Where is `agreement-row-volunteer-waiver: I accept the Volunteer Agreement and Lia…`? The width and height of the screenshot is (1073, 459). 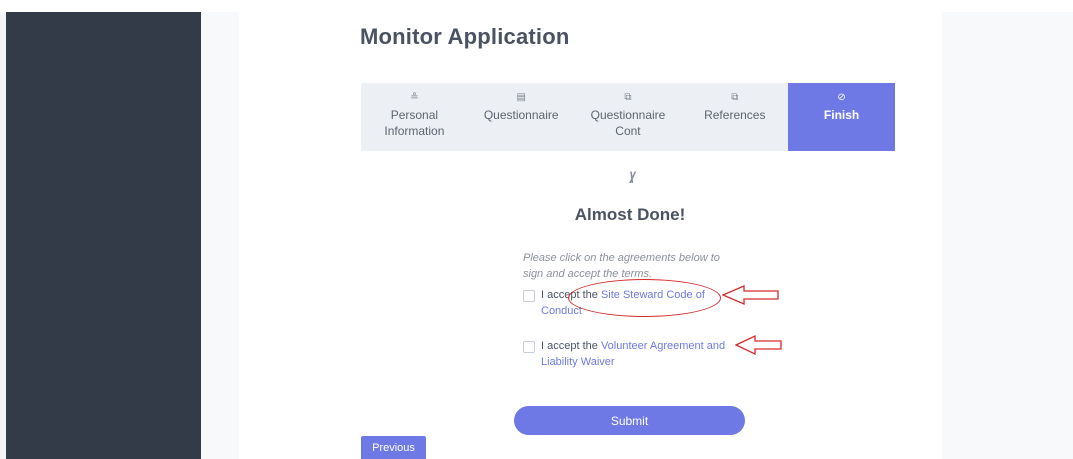
agreement-row-volunteer-waiver: I accept the Volunteer Agreement and Lia… is located at coordinates (643, 354).